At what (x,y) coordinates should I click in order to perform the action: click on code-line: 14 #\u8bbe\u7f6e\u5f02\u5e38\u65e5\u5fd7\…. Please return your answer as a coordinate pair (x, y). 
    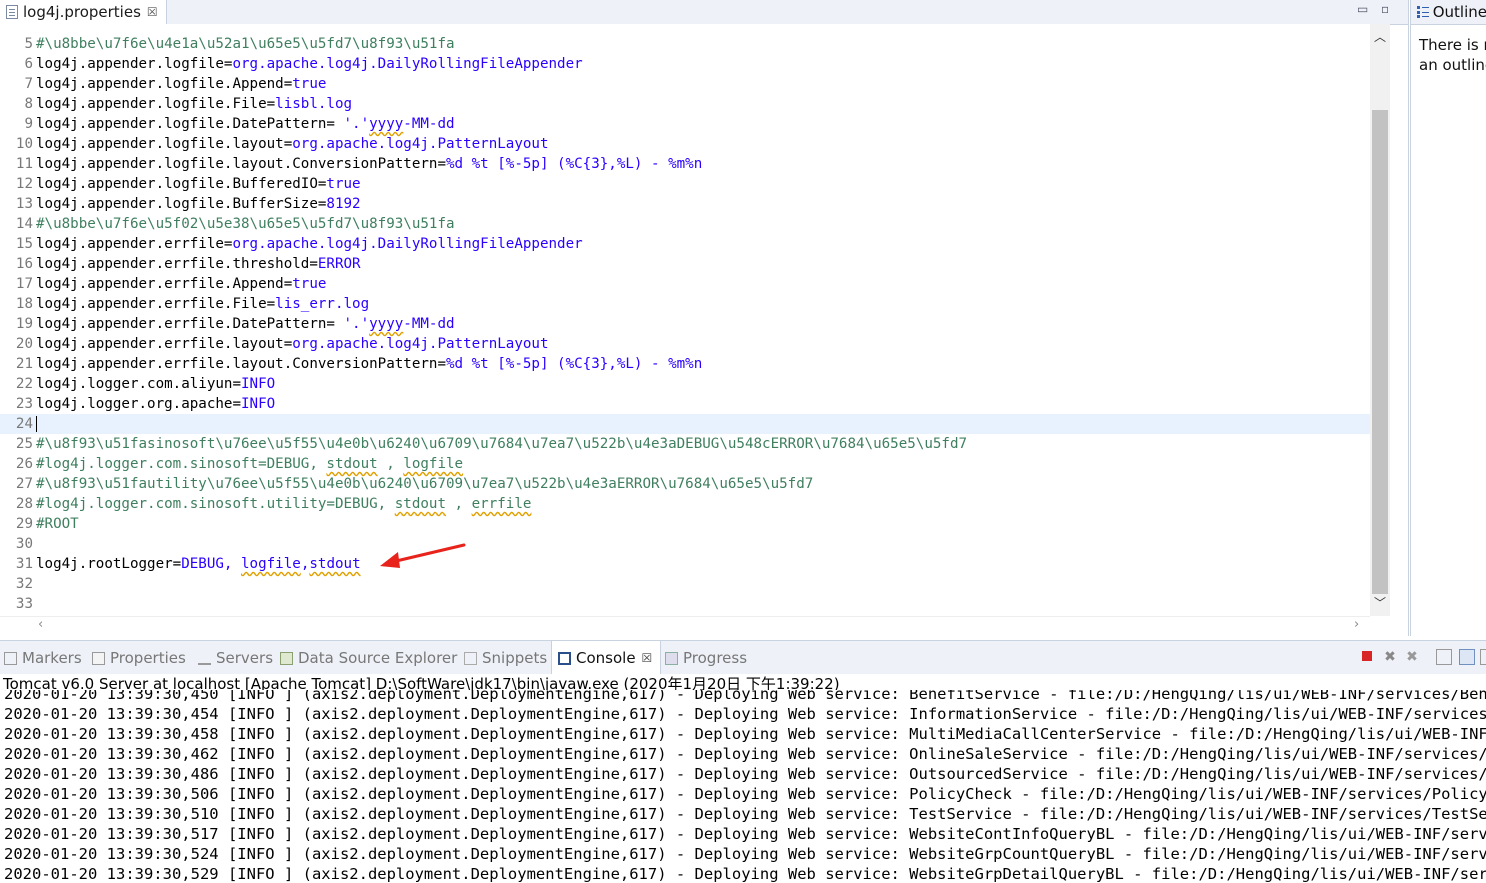
    Looking at the image, I should click on (685, 224).